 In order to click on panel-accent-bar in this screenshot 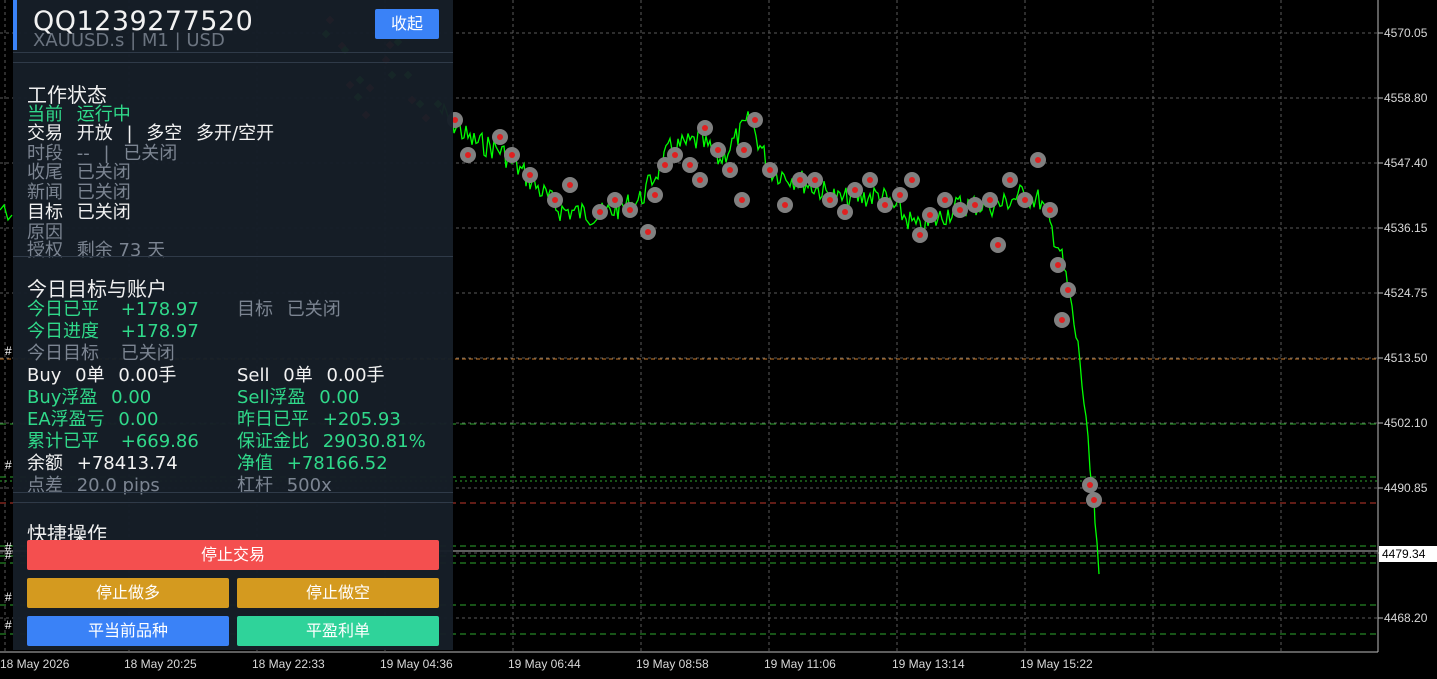, I will do `click(15, 25)`.